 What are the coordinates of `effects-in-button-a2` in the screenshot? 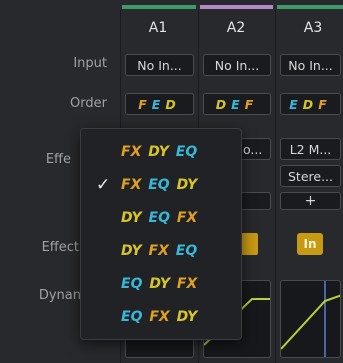 It's located at (249, 244).